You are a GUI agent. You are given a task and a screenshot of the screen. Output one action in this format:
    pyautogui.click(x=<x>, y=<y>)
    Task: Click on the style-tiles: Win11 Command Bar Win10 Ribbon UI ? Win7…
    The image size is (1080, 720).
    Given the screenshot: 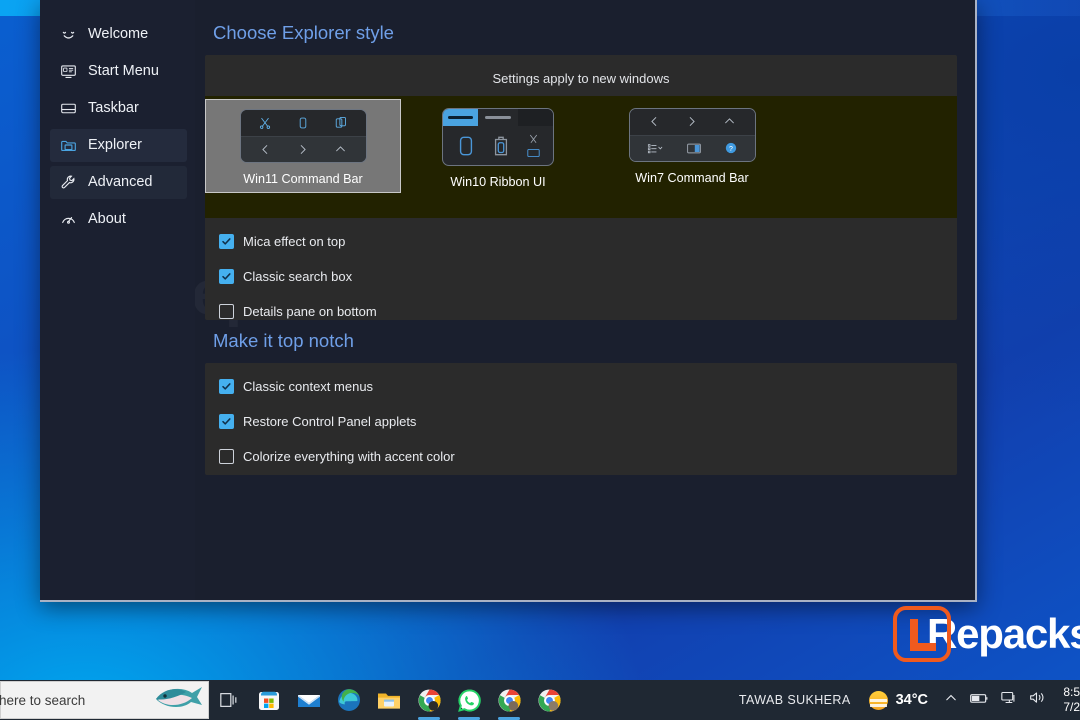 What is the action you would take?
    pyautogui.click(x=581, y=157)
    